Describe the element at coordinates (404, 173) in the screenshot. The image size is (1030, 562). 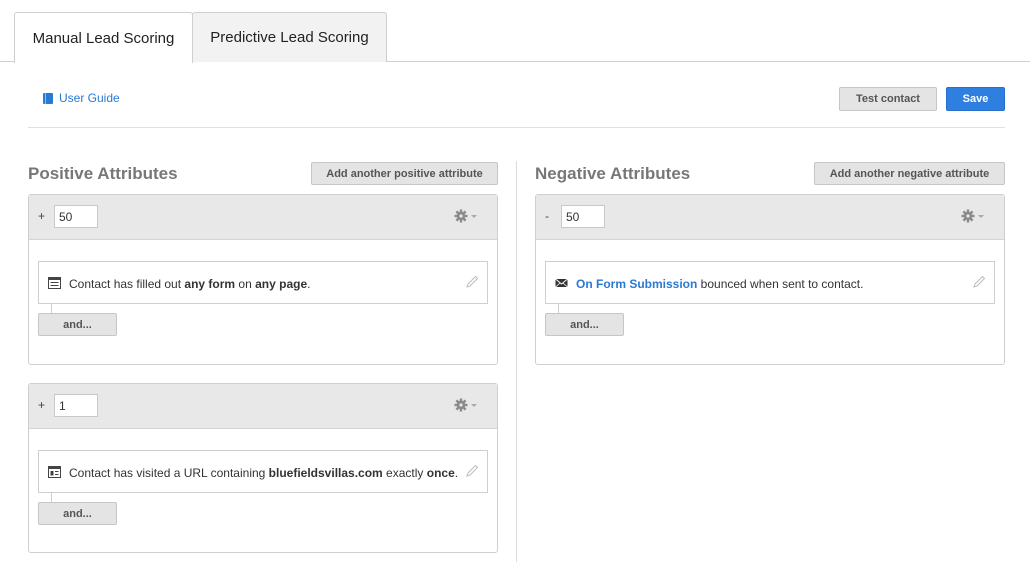
I see `add-positive-attribute-button: Add another positive attribute` at that location.